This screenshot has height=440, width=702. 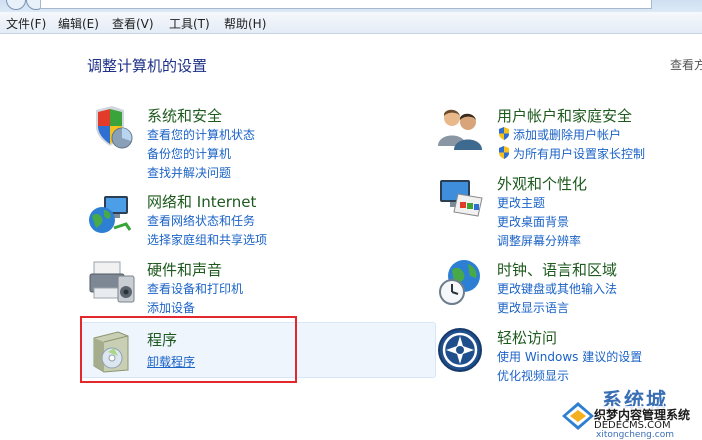 What do you see at coordinates (459, 282) in the screenshot?
I see `clock-globe-icon` at bounding box center [459, 282].